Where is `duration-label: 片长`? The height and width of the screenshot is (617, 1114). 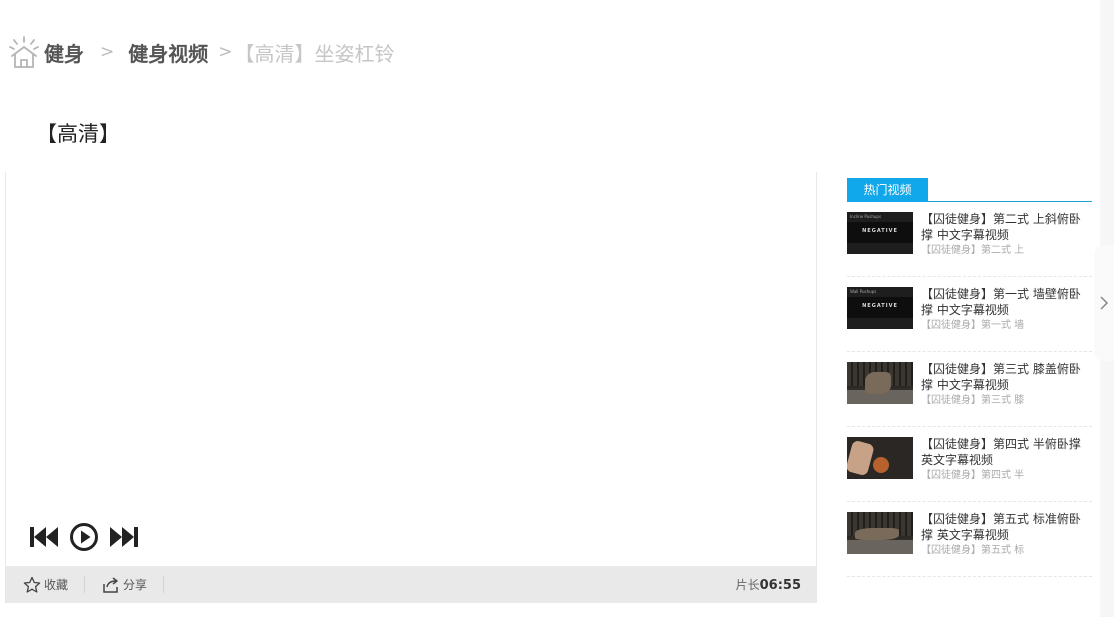 duration-label: 片长 is located at coordinates (747, 585).